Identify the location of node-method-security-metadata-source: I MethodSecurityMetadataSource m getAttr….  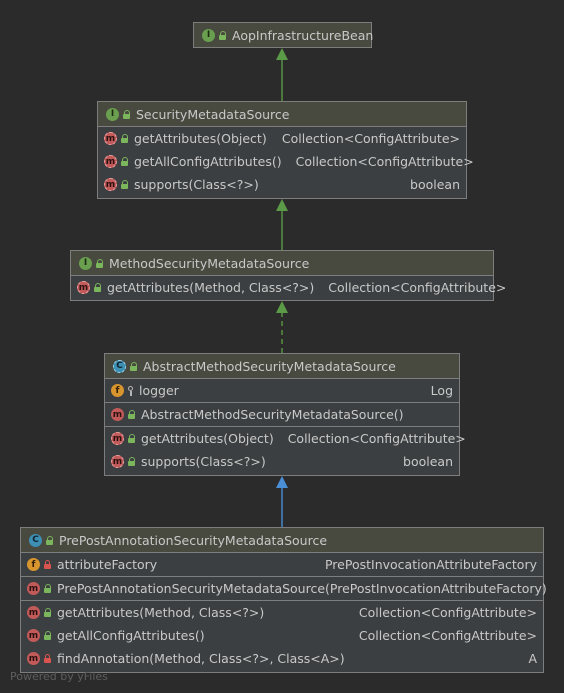
(288, 275).